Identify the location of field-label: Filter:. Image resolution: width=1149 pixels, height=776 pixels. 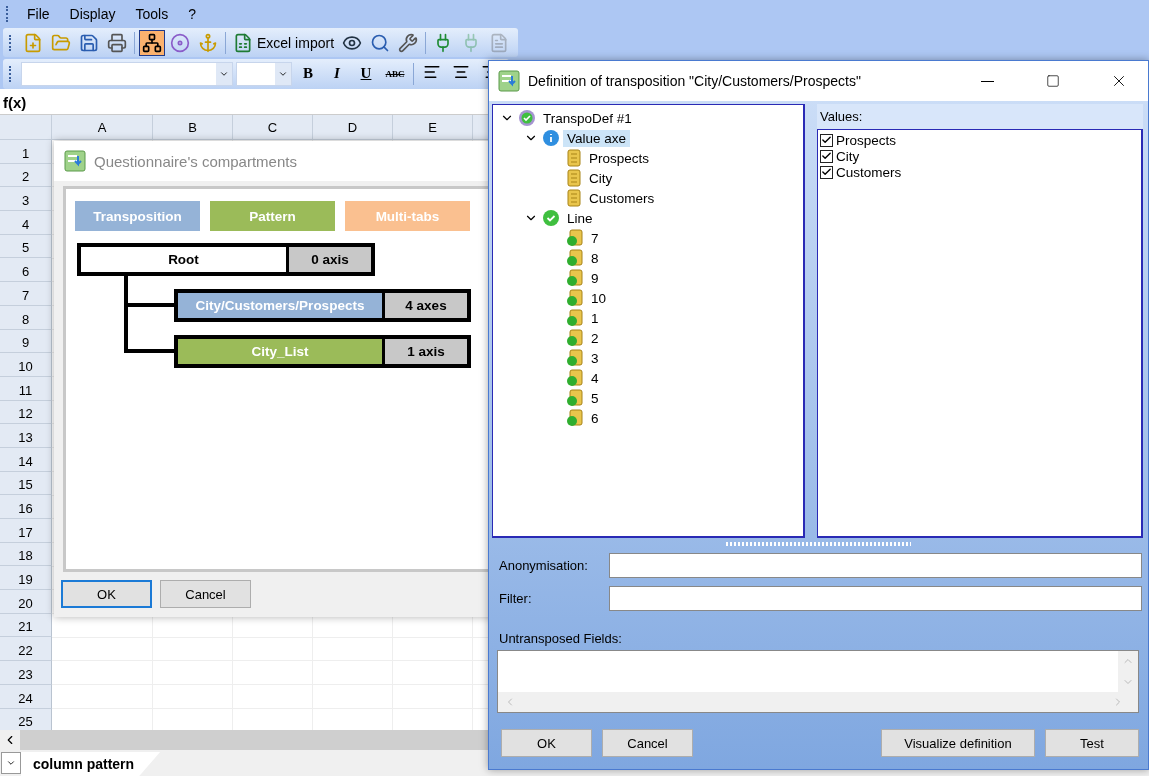
(516, 598).